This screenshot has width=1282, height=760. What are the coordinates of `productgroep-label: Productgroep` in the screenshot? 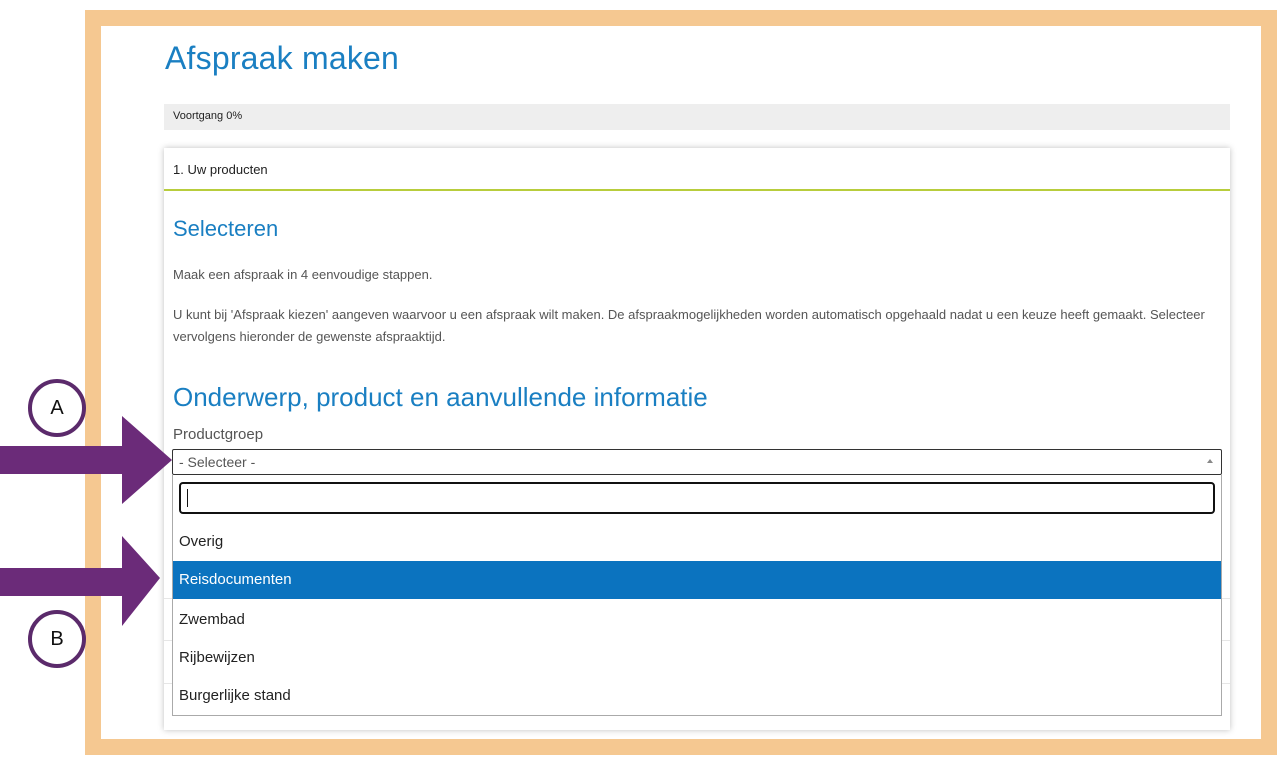 It's located at (218, 434).